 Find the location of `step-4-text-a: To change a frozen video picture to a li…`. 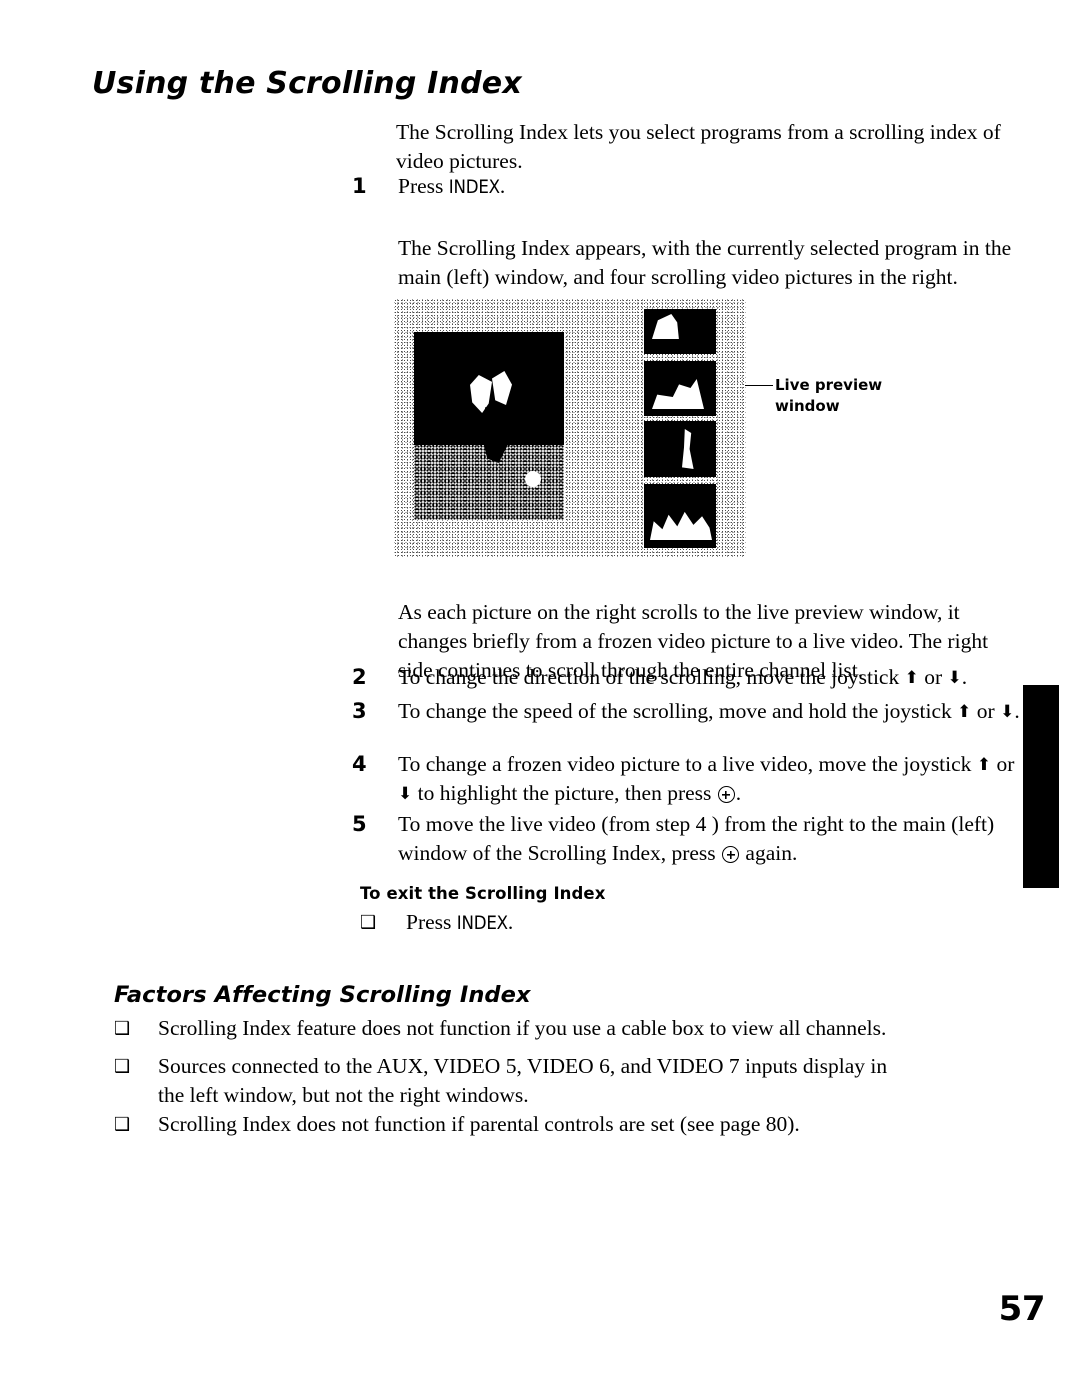

step-4-text-a: To change a frozen video picture to a li… is located at coordinates (687, 764).